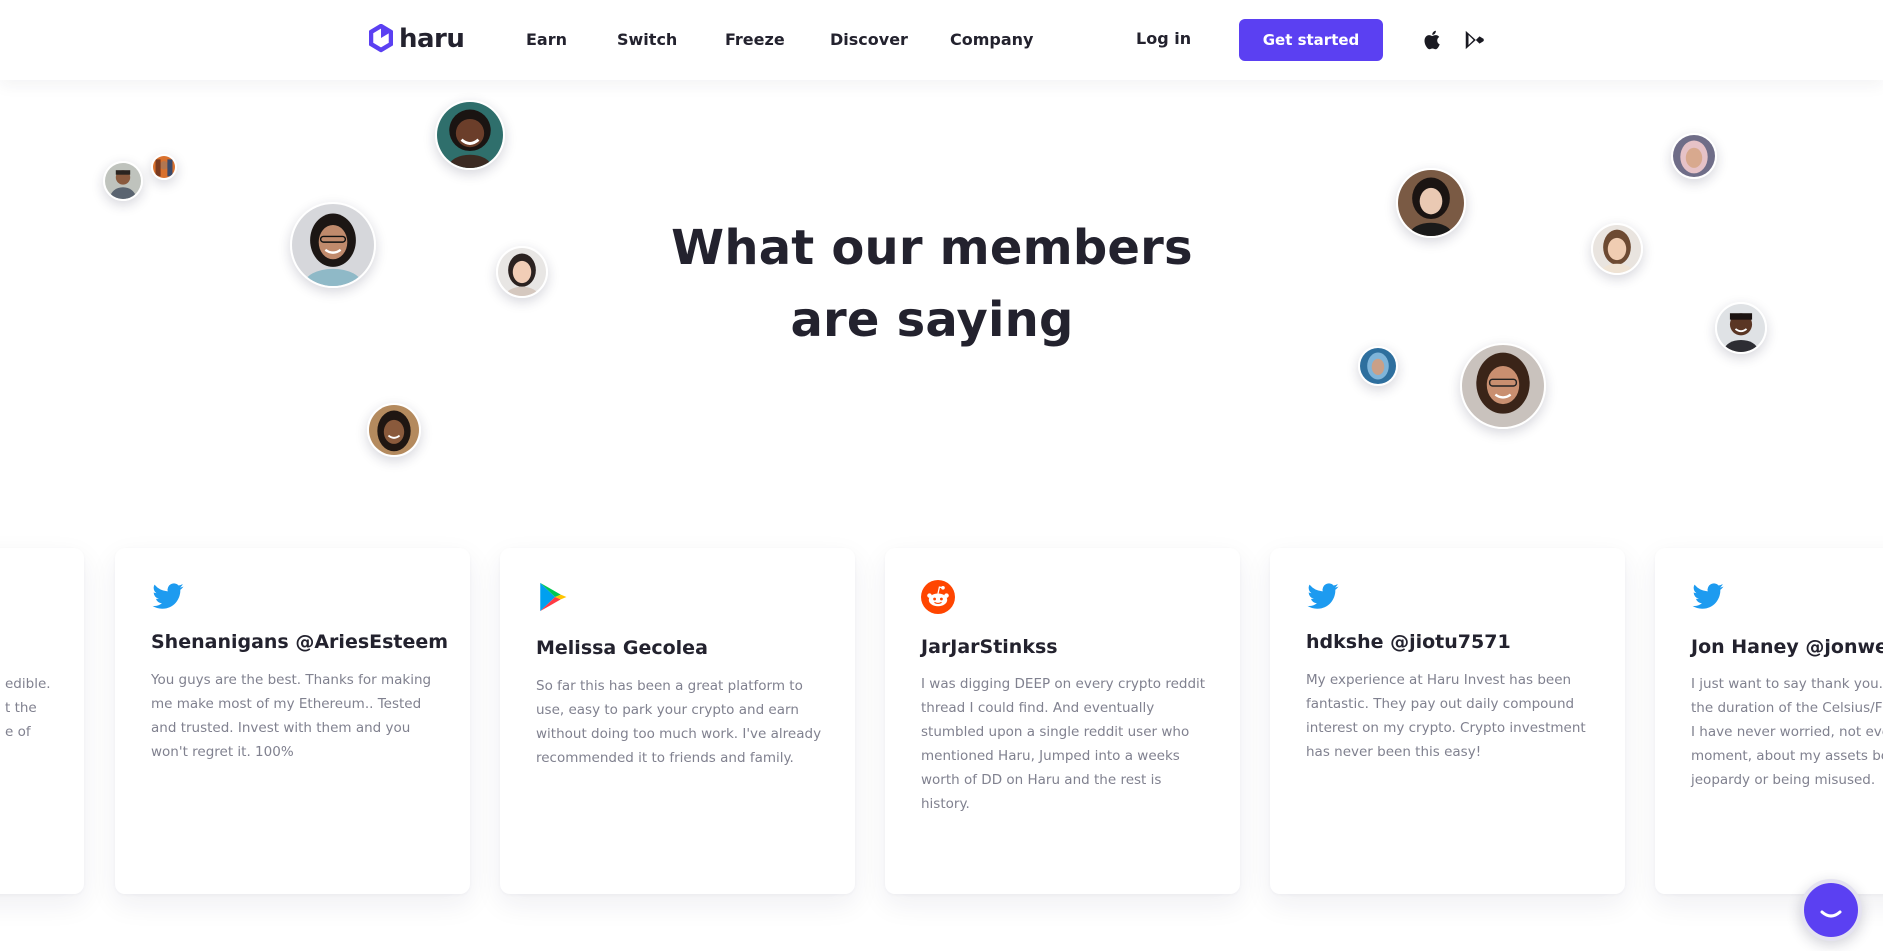  Describe the element at coordinates (1787, 756) in the screenshot. I see `testimonial-text-line: moment, about my assets be` at that location.